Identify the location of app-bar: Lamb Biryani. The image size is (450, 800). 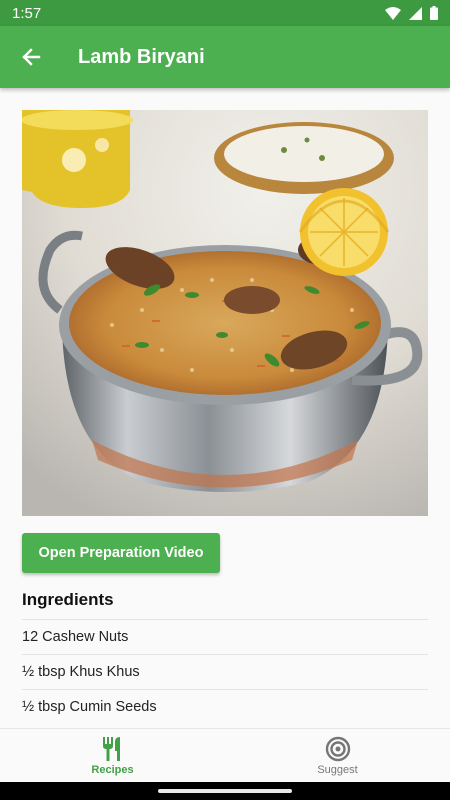
(225, 57).